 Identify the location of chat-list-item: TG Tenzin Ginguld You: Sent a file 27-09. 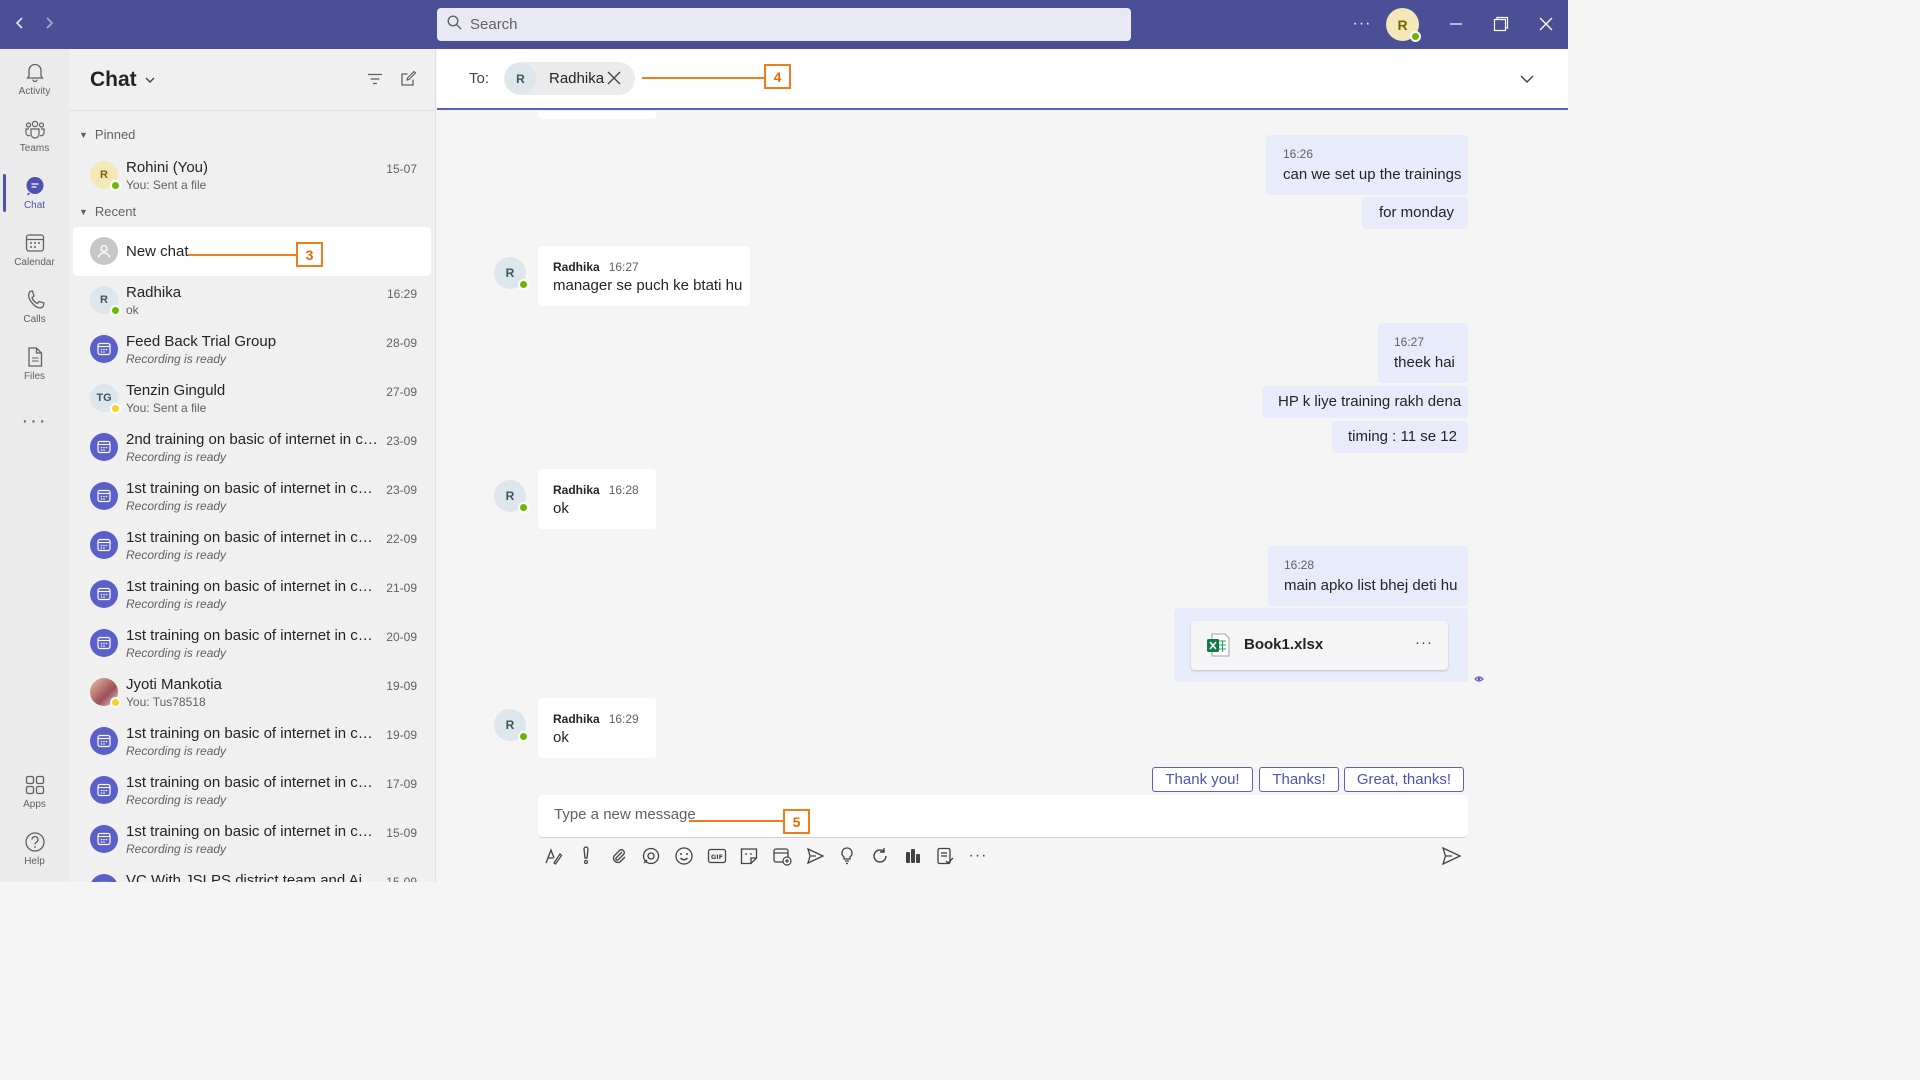
(252, 398).